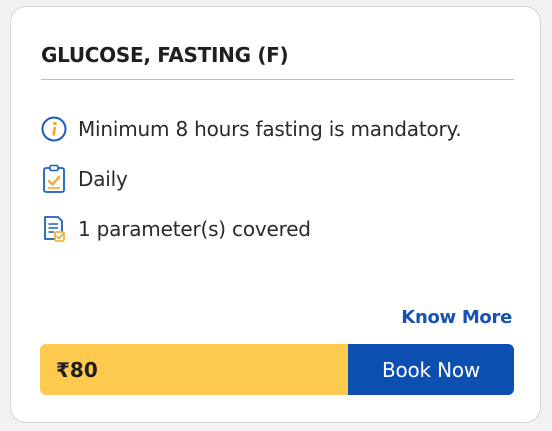  Describe the element at coordinates (270, 129) in the screenshot. I see `fasting-requirement-text: Minimum 8 hours fasting is mandatory.` at that location.